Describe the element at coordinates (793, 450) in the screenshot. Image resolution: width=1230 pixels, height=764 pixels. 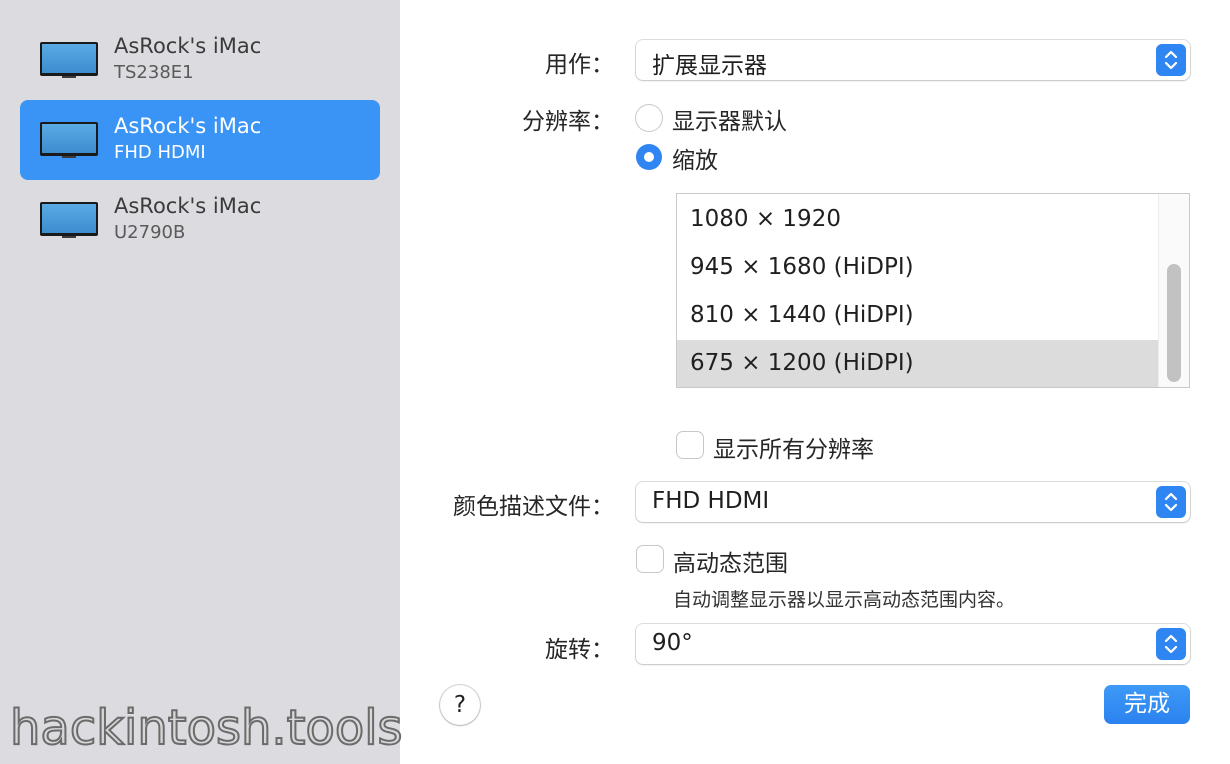
I see `show-all-resolutions-label: 显示所有分辨率` at that location.